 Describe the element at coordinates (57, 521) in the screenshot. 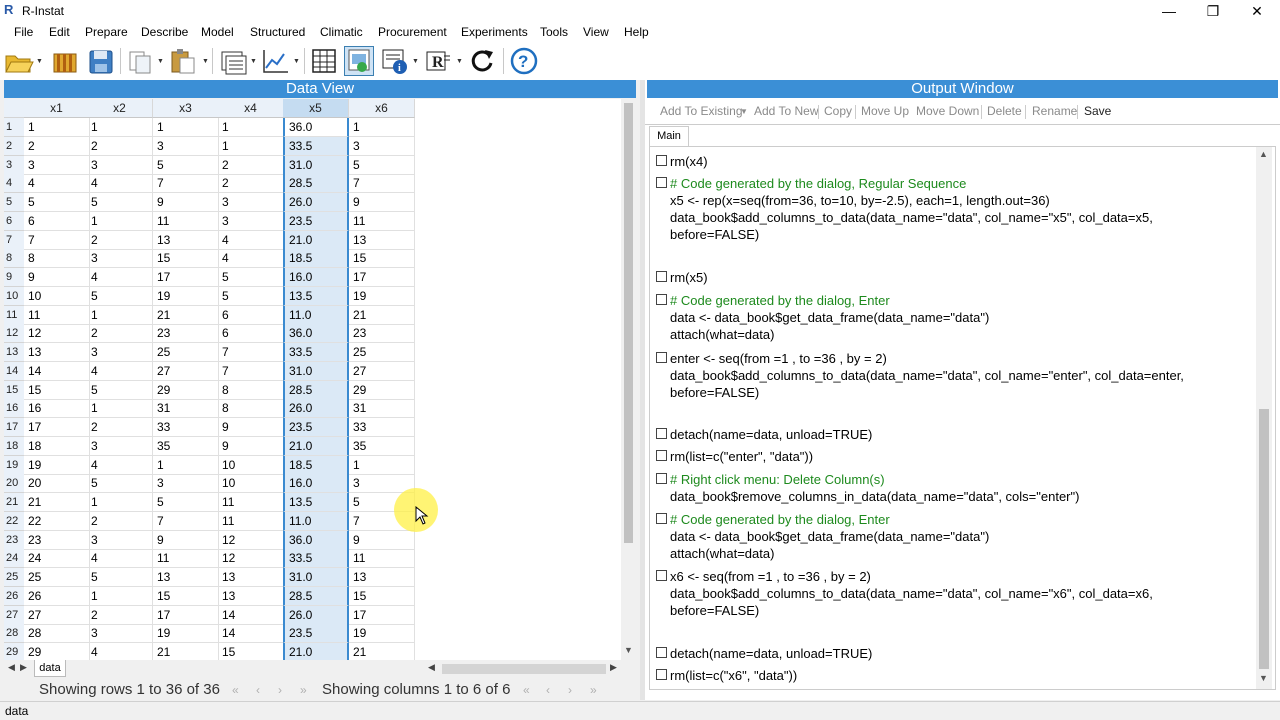

I see `grid-cell: 22` at that location.